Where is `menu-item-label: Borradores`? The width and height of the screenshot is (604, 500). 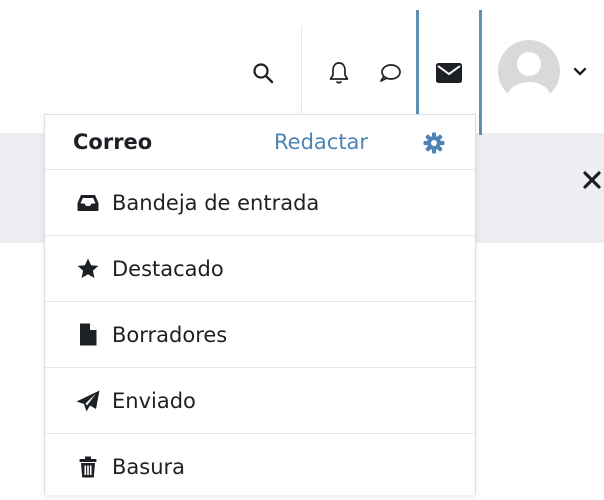
menu-item-label: Borradores is located at coordinates (170, 334).